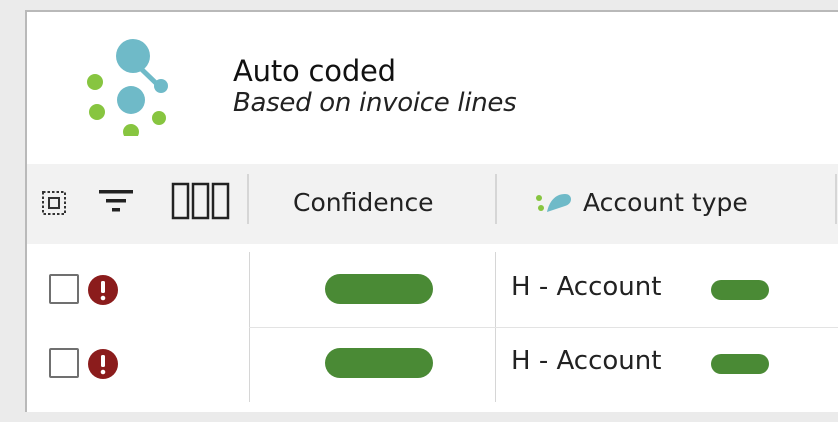  I want to click on auto-code-mini-icon, so click(553, 203).